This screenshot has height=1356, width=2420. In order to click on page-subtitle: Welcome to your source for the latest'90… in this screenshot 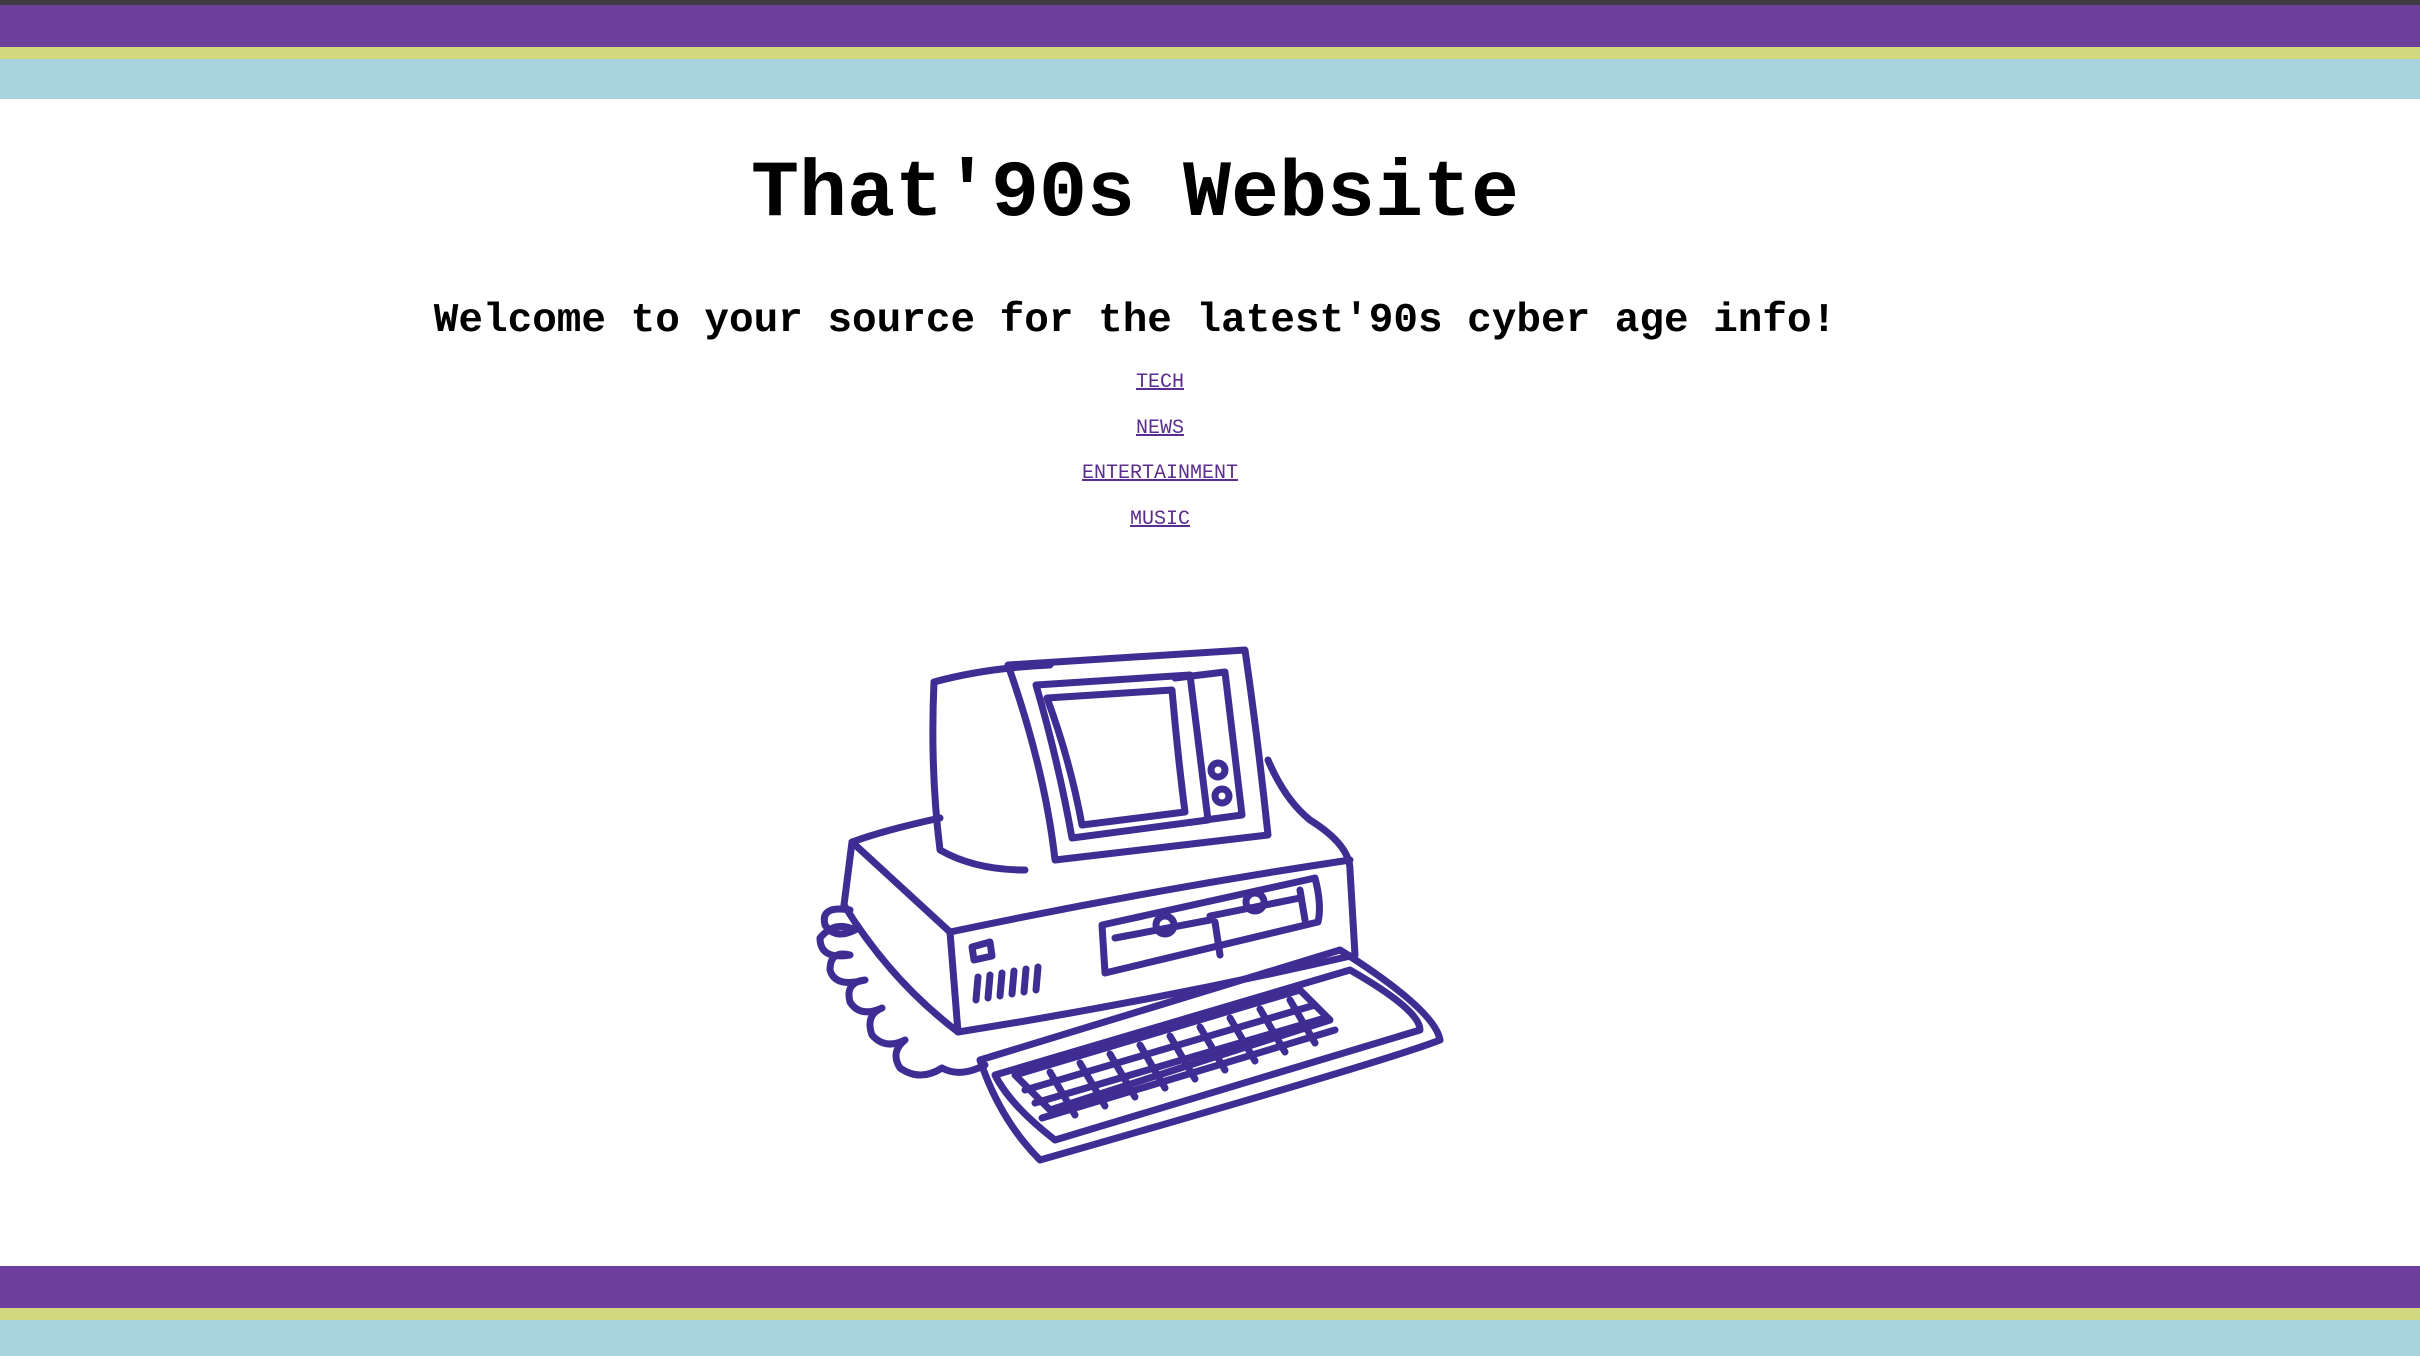, I will do `click(1135, 321)`.